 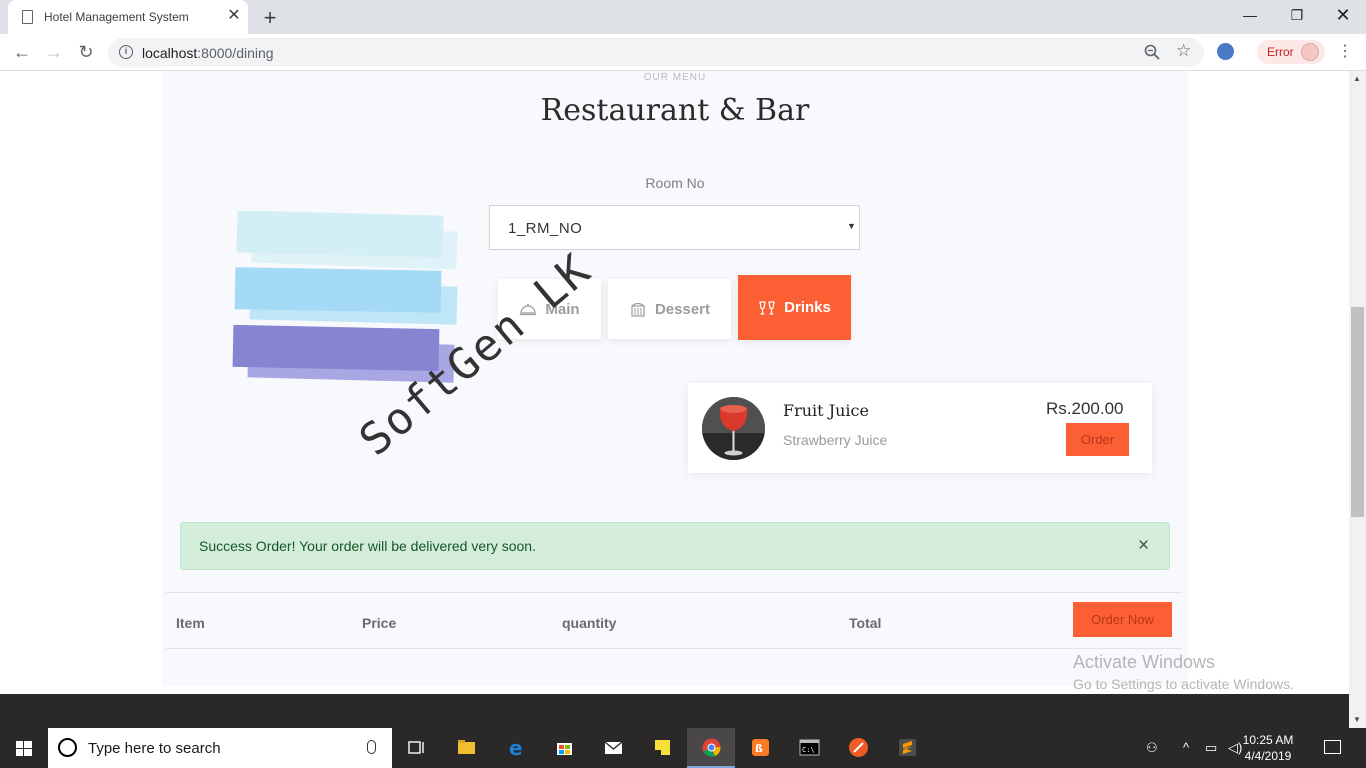 I want to click on extension-icon, so click(x=1225, y=51).